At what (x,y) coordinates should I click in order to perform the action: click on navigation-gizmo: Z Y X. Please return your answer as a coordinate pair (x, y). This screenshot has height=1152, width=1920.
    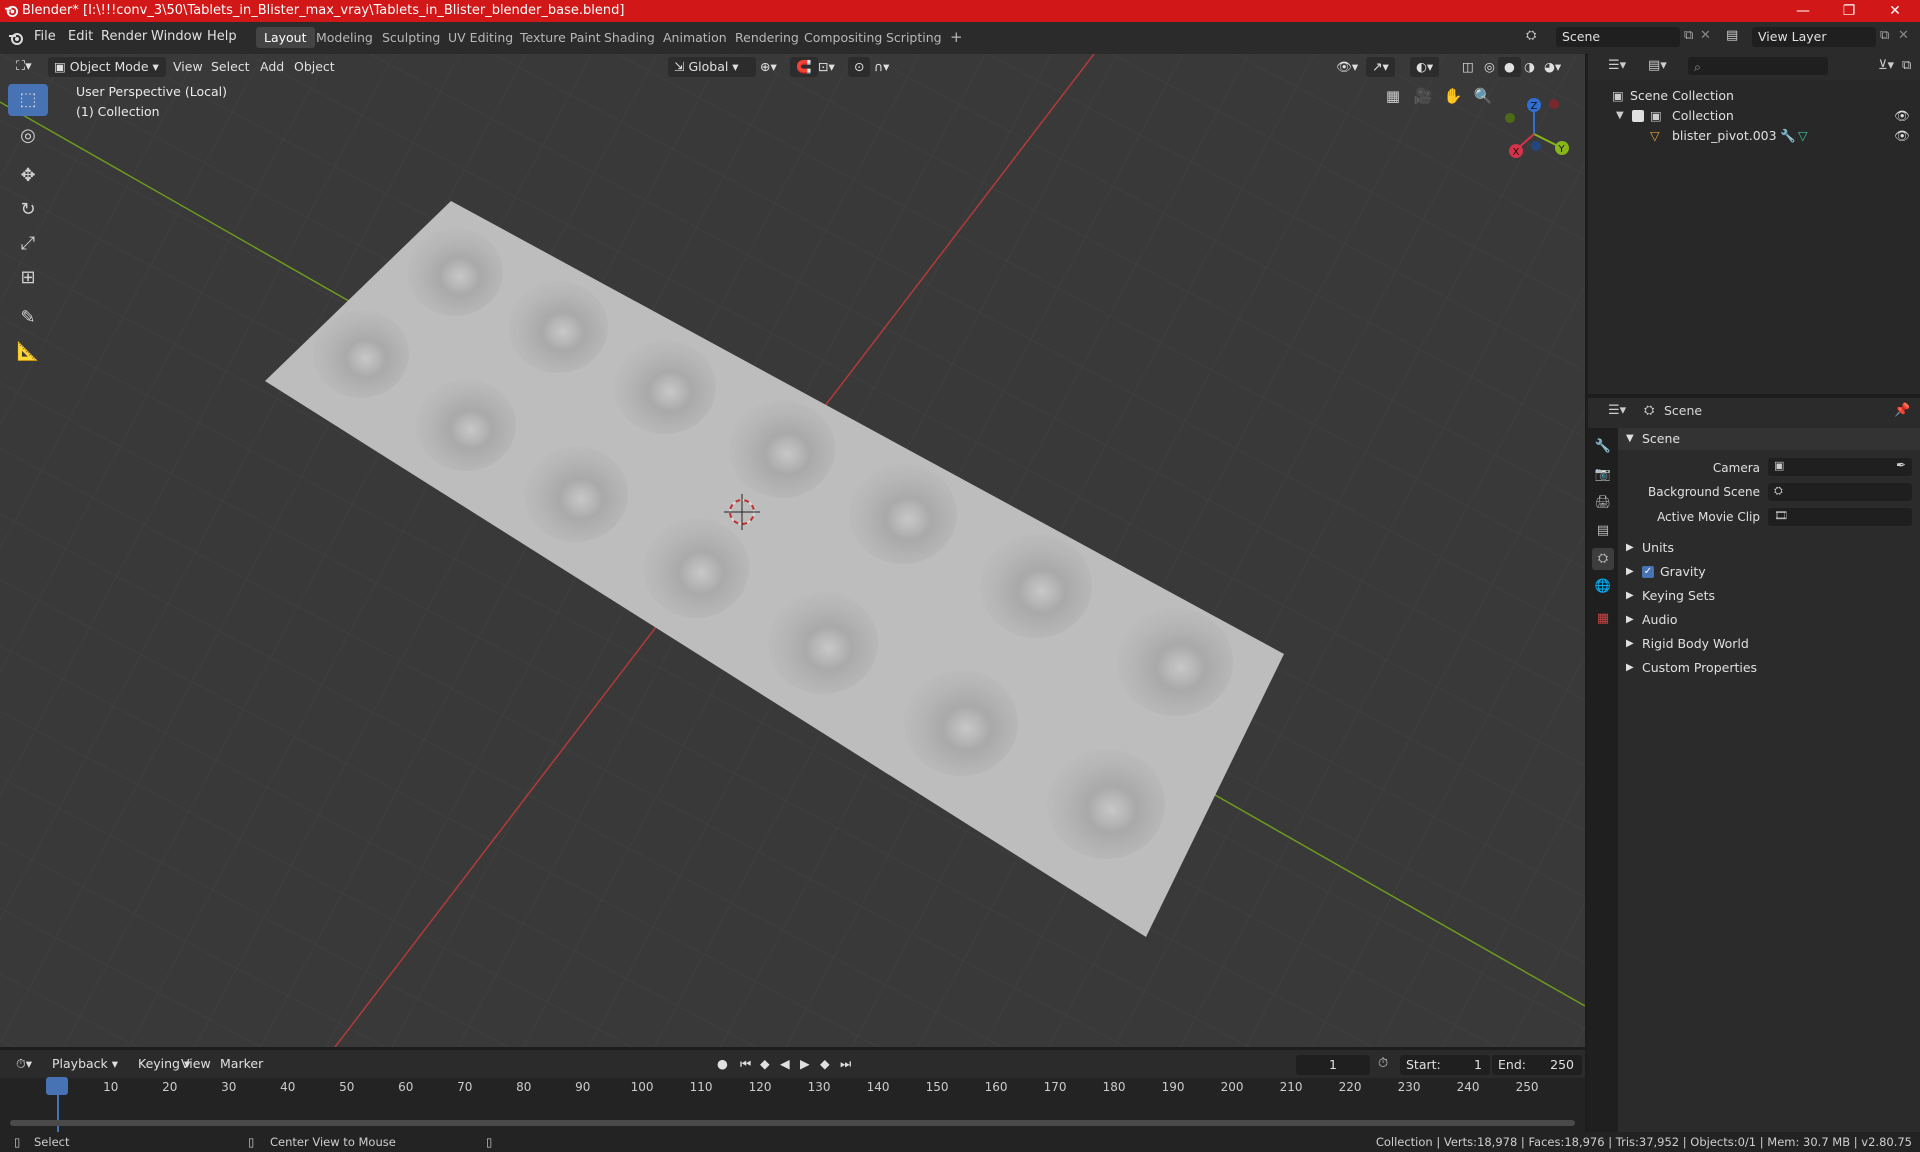
    Looking at the image, I should click on (1534, 130).